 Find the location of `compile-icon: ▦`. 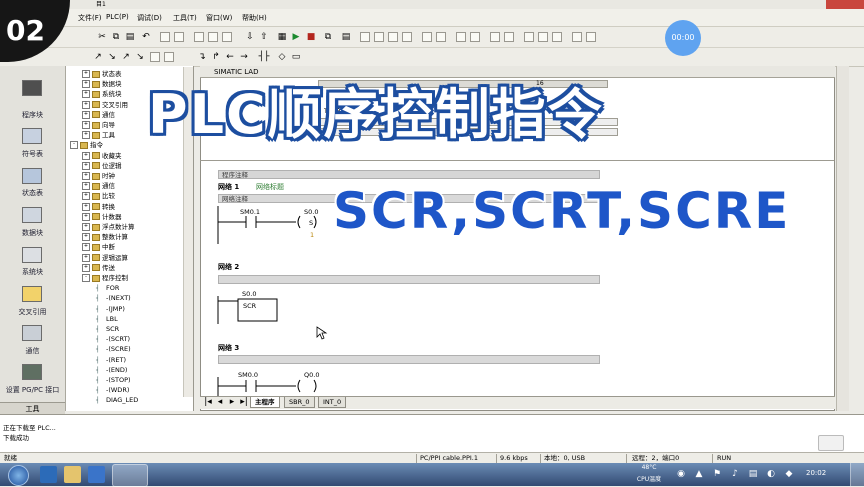

compile-icon: ▦ is located at coordinates (282, 37).